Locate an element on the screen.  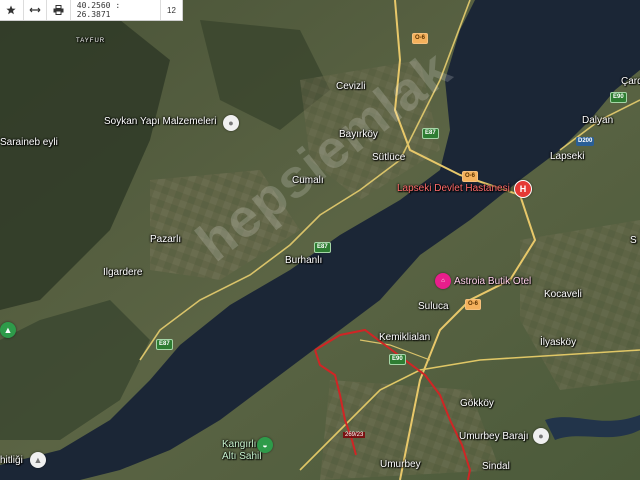
coordinate-readout: 40.2560 : 26.3871 is located at coordinates (98, 10).